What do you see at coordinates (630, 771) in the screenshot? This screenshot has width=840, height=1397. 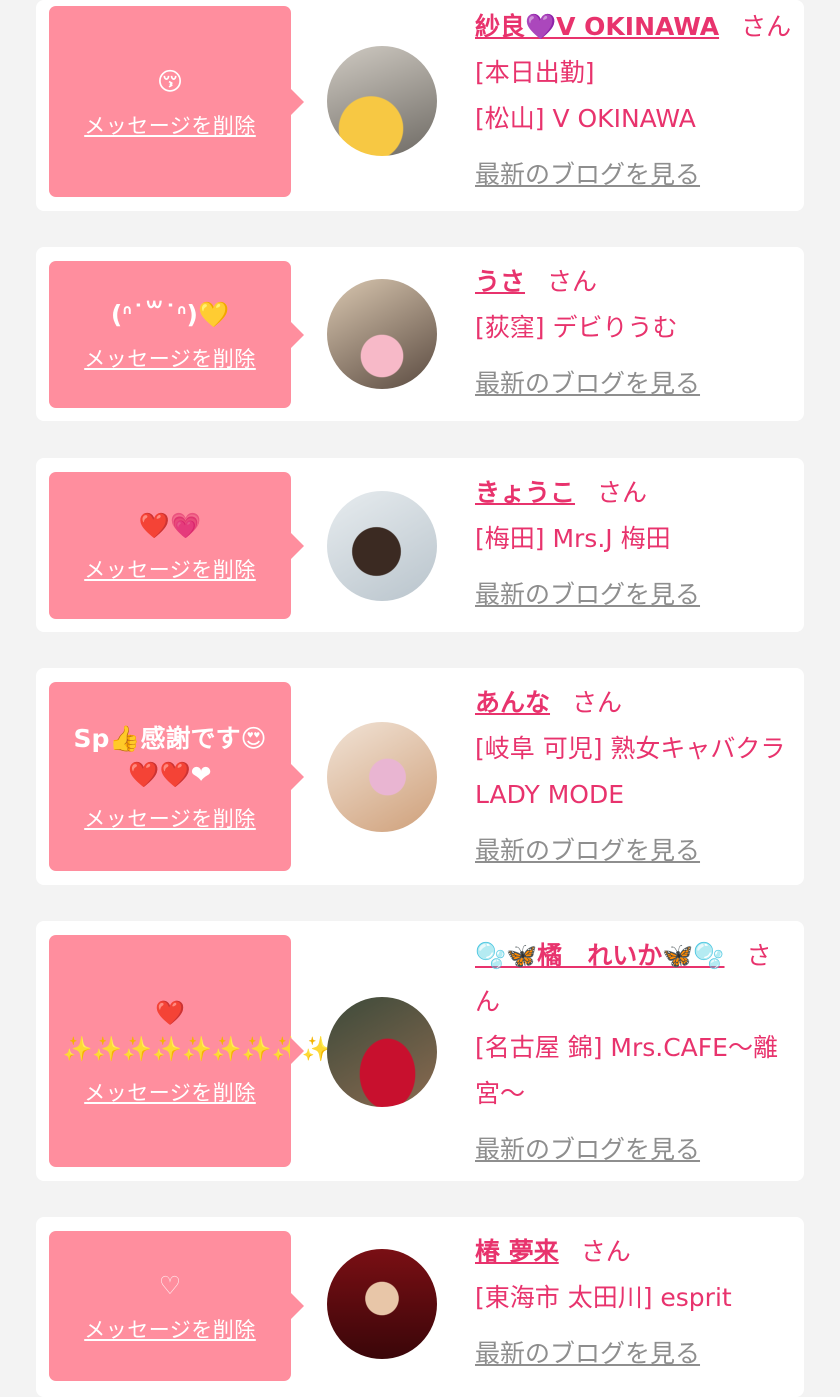 I see `shop-name: [岐阜 可児] 熟女キャバクラ LADY MODE` at bounding box center [630, 771].